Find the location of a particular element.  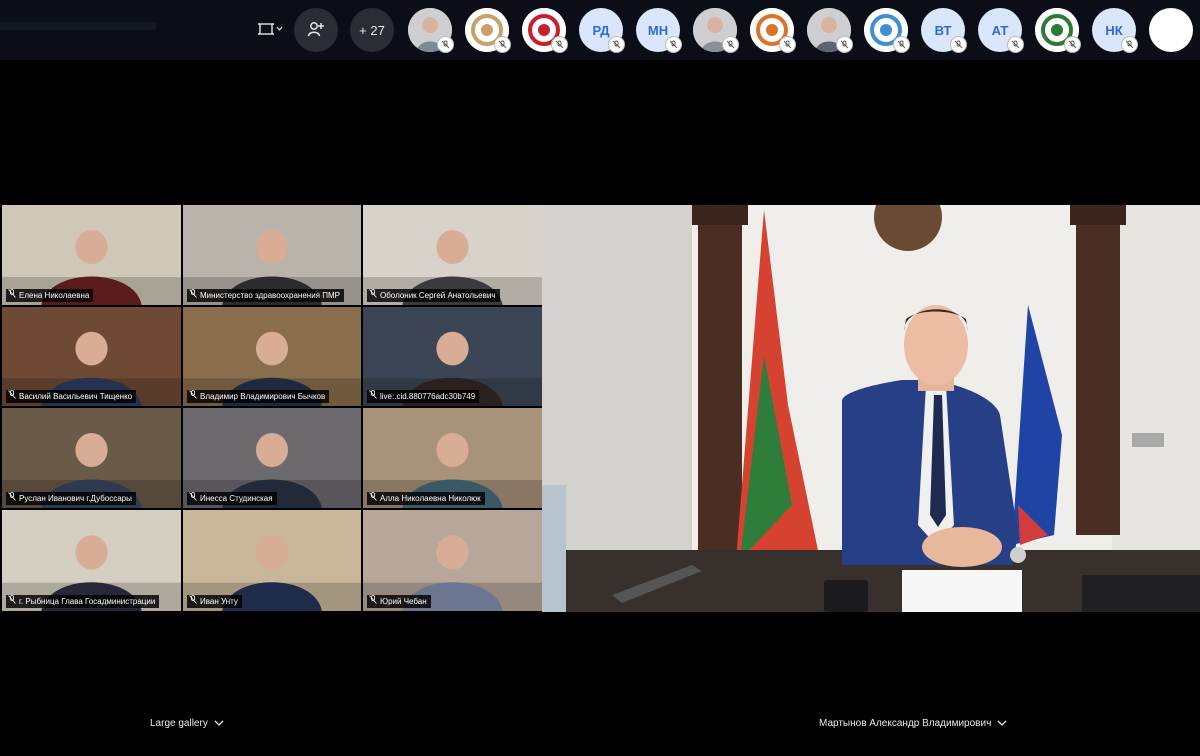

participant-video-tile: Министерство здравоохранения ПМР is located at coordinates (272, 255).